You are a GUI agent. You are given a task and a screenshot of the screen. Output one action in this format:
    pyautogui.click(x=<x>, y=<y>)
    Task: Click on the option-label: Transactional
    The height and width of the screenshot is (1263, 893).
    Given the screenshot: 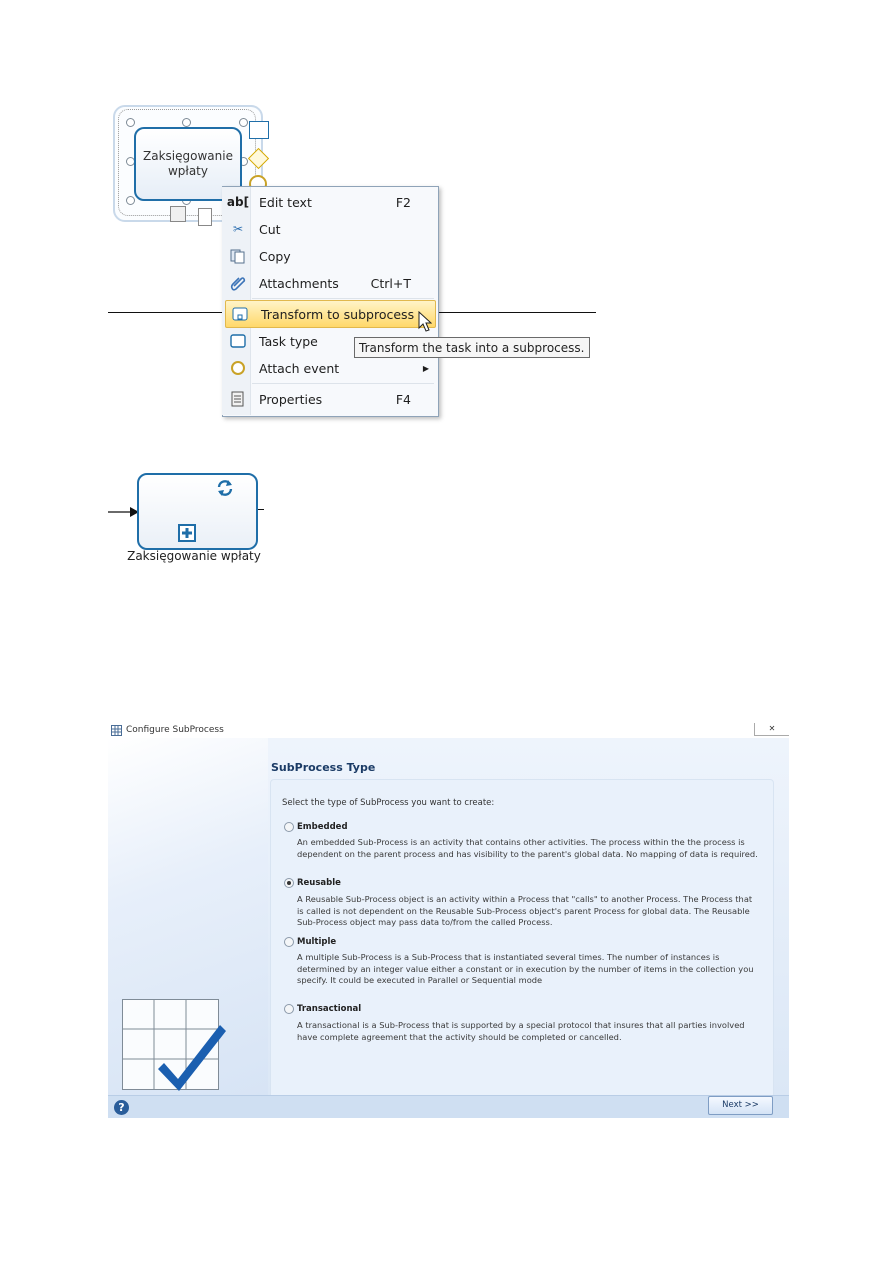 What is the action you would take?
    pyautogui.click(x=329, y=1009)
    